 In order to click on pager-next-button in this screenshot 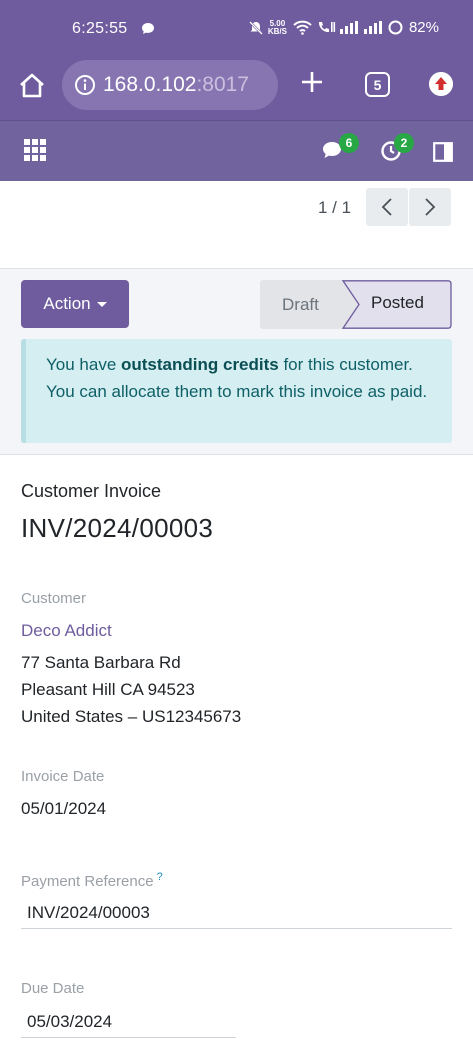, I will do `click(430, 207)`.